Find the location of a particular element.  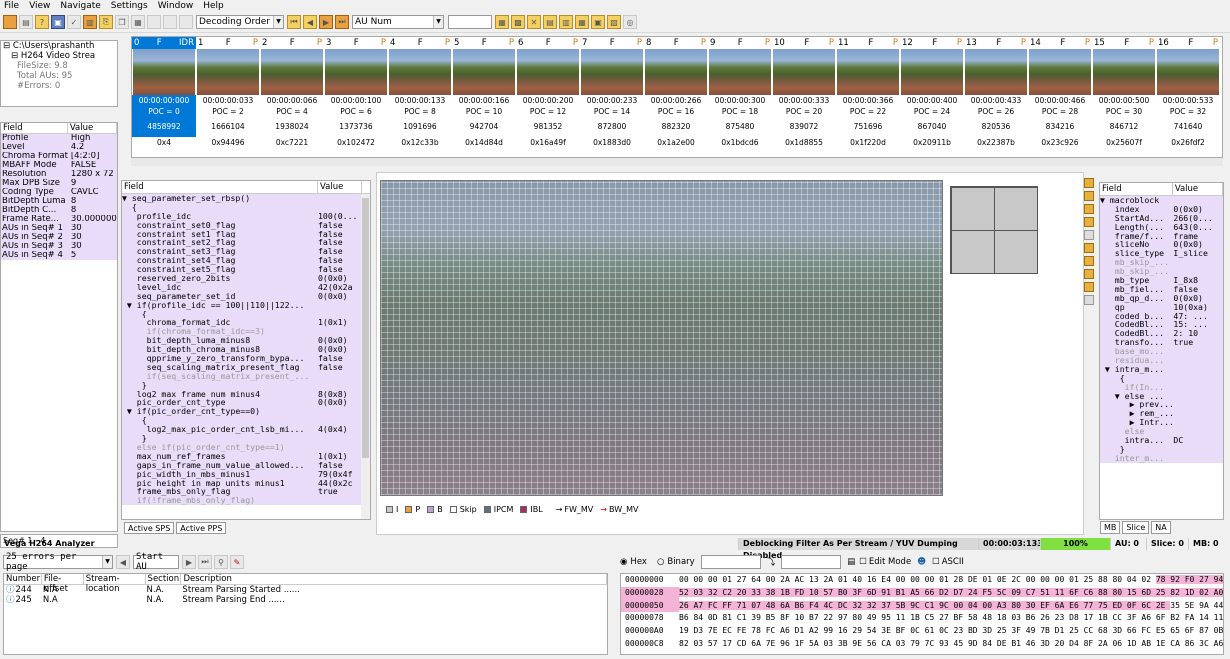

filter-icon: ▤ is located at coordinates (550, 22).